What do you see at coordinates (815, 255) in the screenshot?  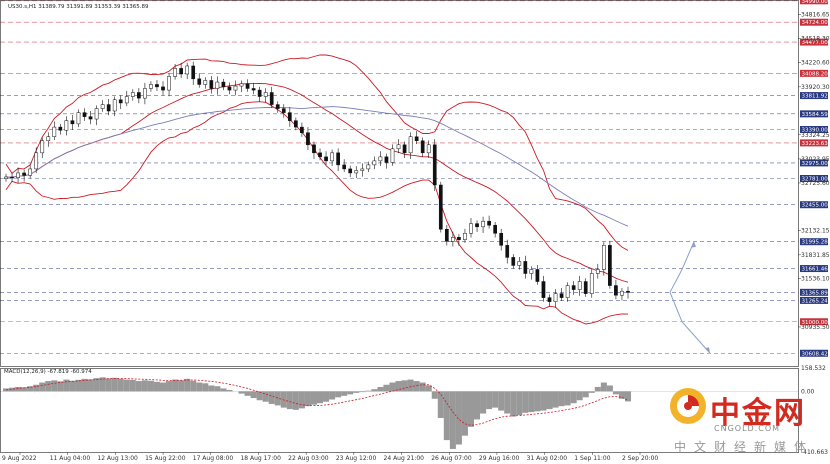 I see `price-tick-label: 31831.85` at bounding box center [815, 255].